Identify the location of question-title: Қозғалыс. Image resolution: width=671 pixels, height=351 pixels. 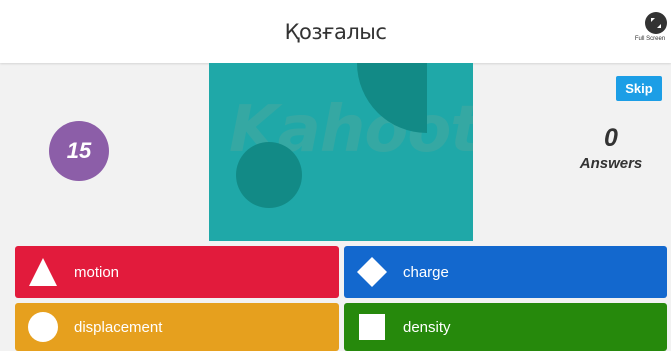
(335, 32).